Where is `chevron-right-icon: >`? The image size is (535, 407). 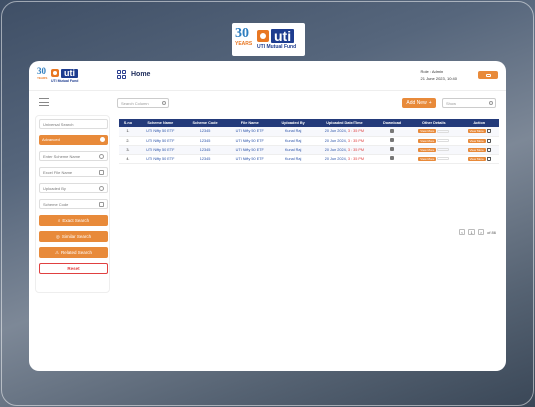 chevron-right-icon: > is located at coordinates (481, 232).